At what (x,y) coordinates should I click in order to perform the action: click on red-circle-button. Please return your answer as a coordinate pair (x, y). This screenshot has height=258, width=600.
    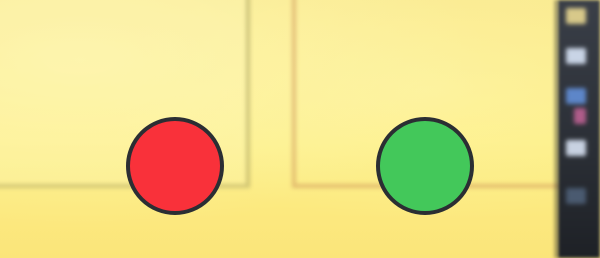
    Looking at the image, I should click on (175, 166).